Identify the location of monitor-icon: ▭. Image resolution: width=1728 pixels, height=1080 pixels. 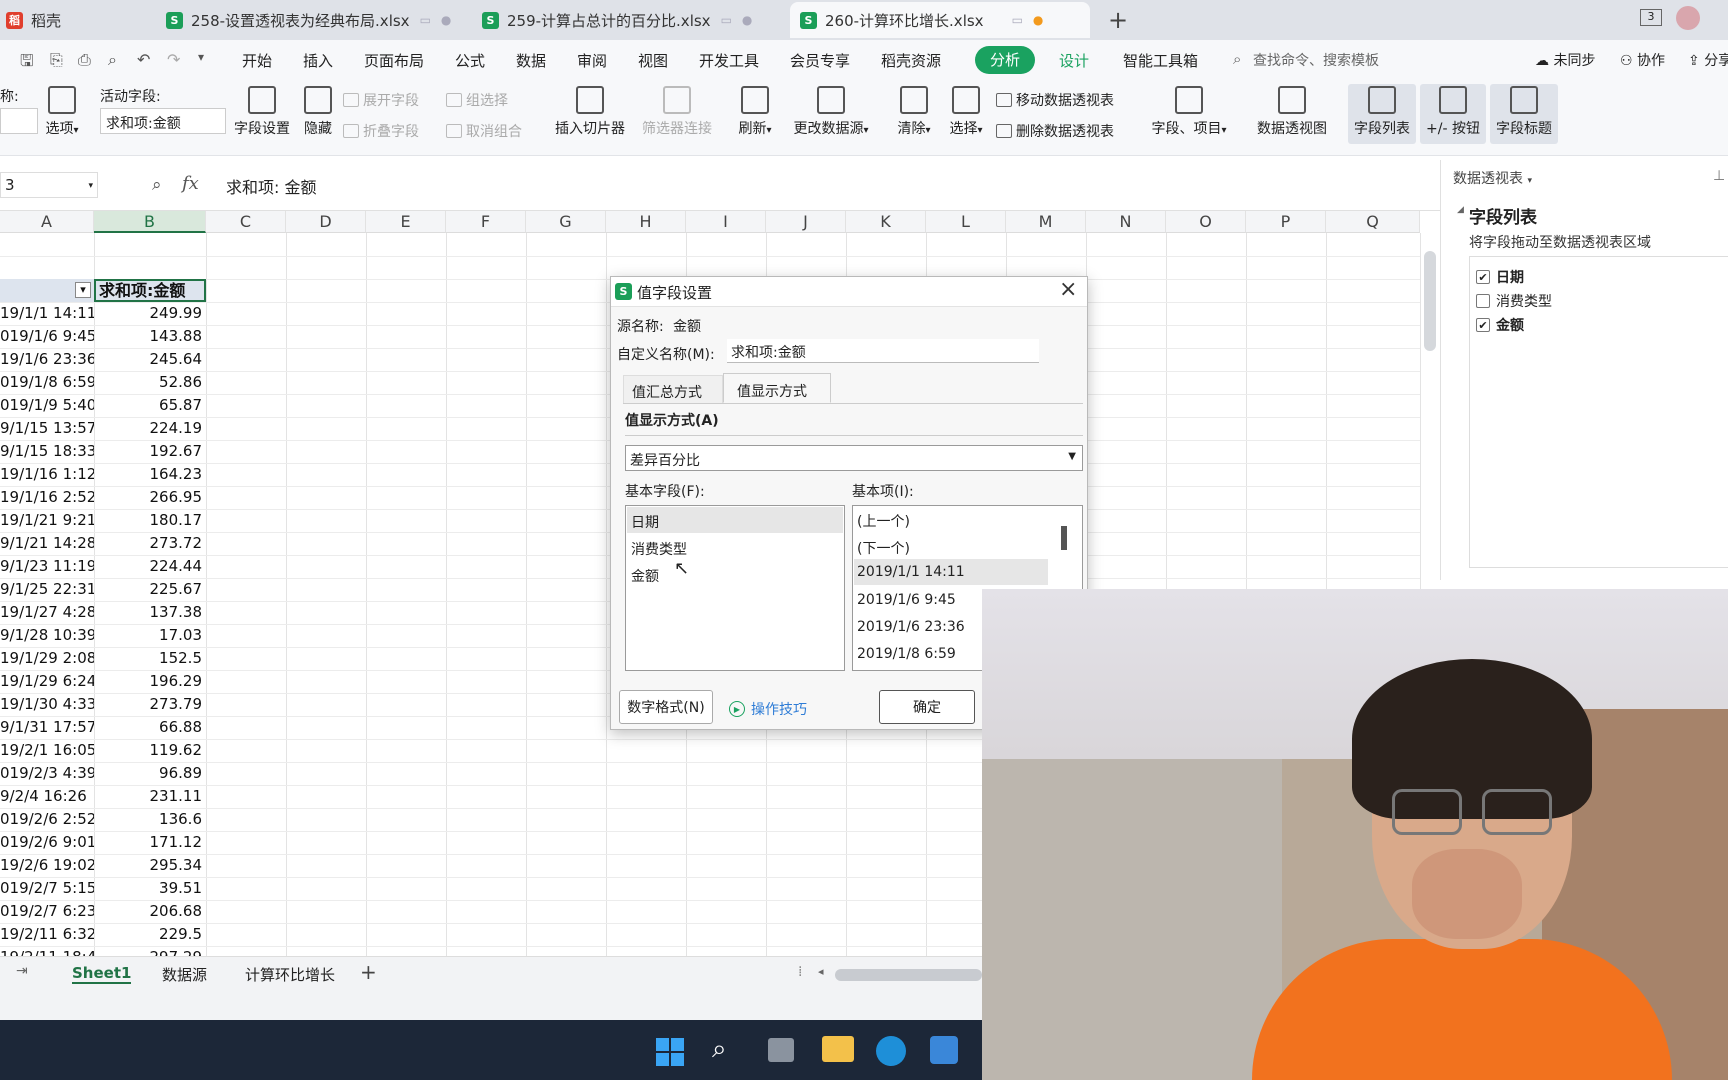
(1017, 20).